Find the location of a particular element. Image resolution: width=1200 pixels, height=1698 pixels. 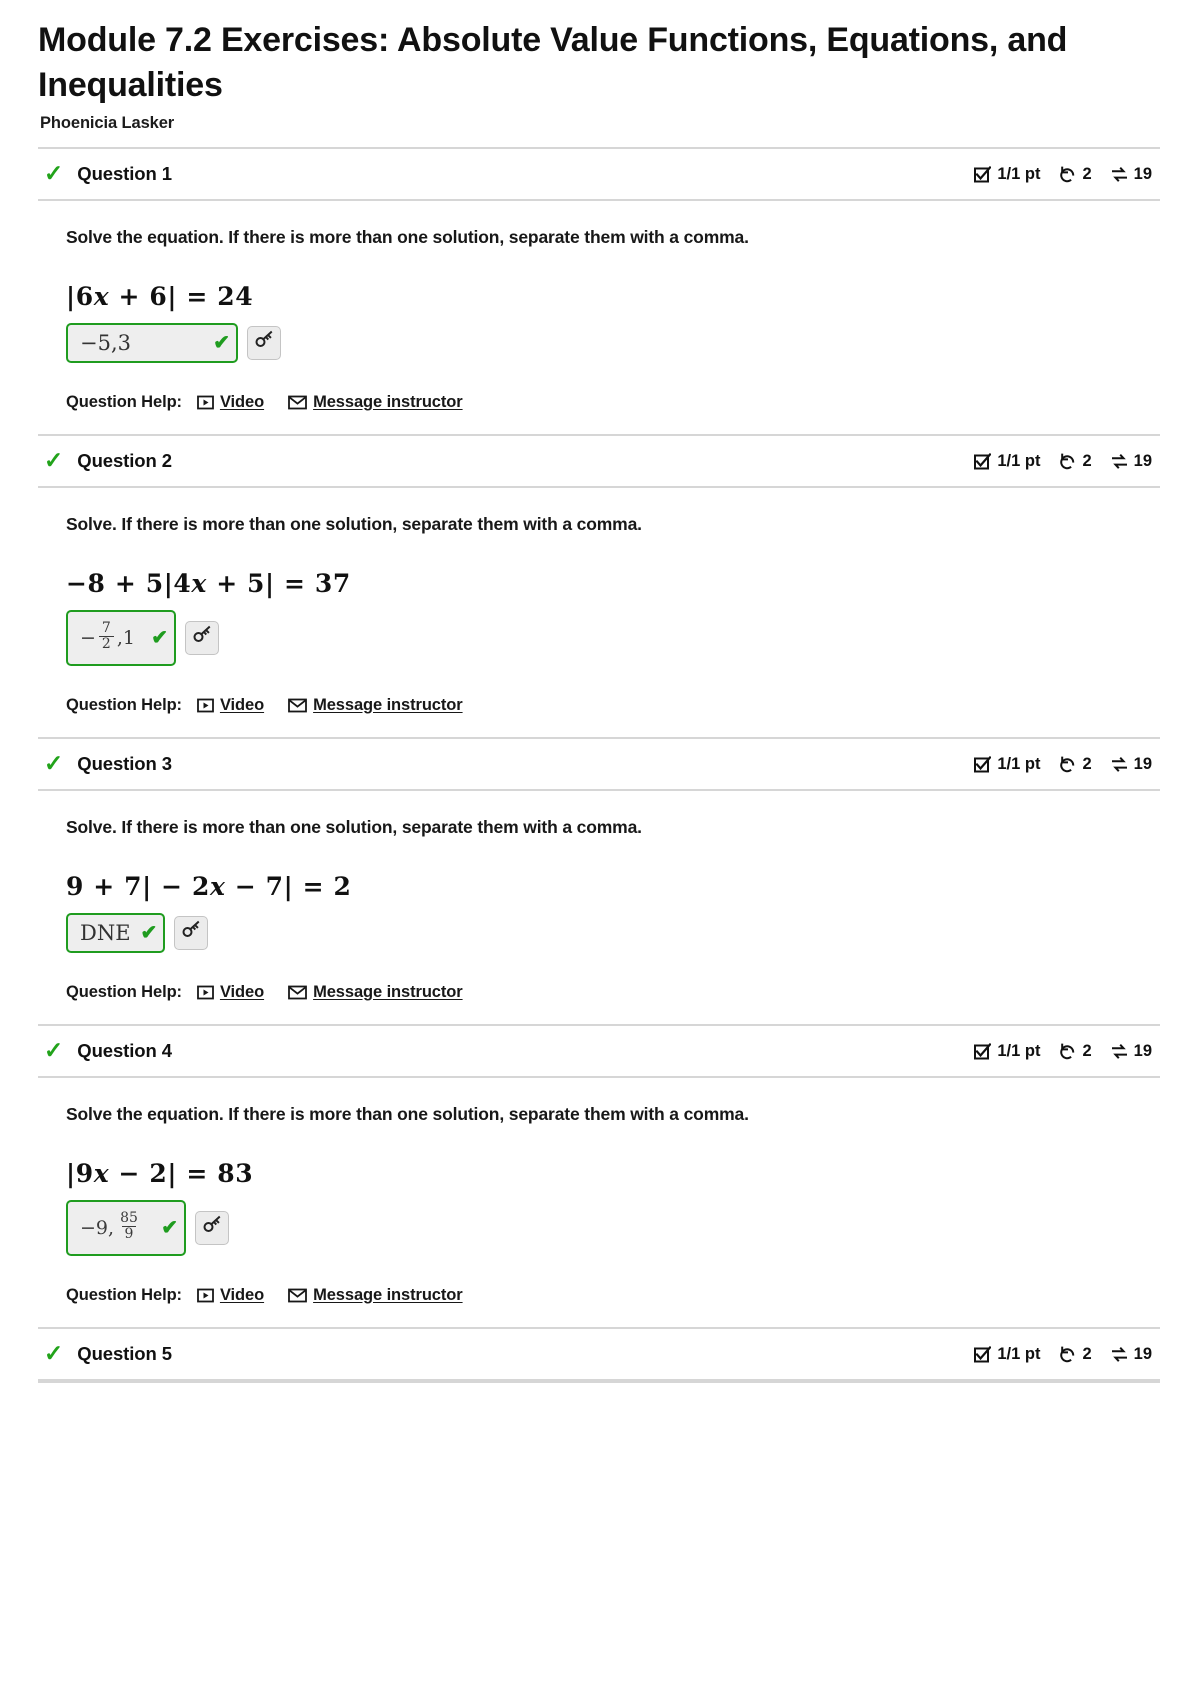

answer-prefix: −9, is located at coordinates (97, 1227).